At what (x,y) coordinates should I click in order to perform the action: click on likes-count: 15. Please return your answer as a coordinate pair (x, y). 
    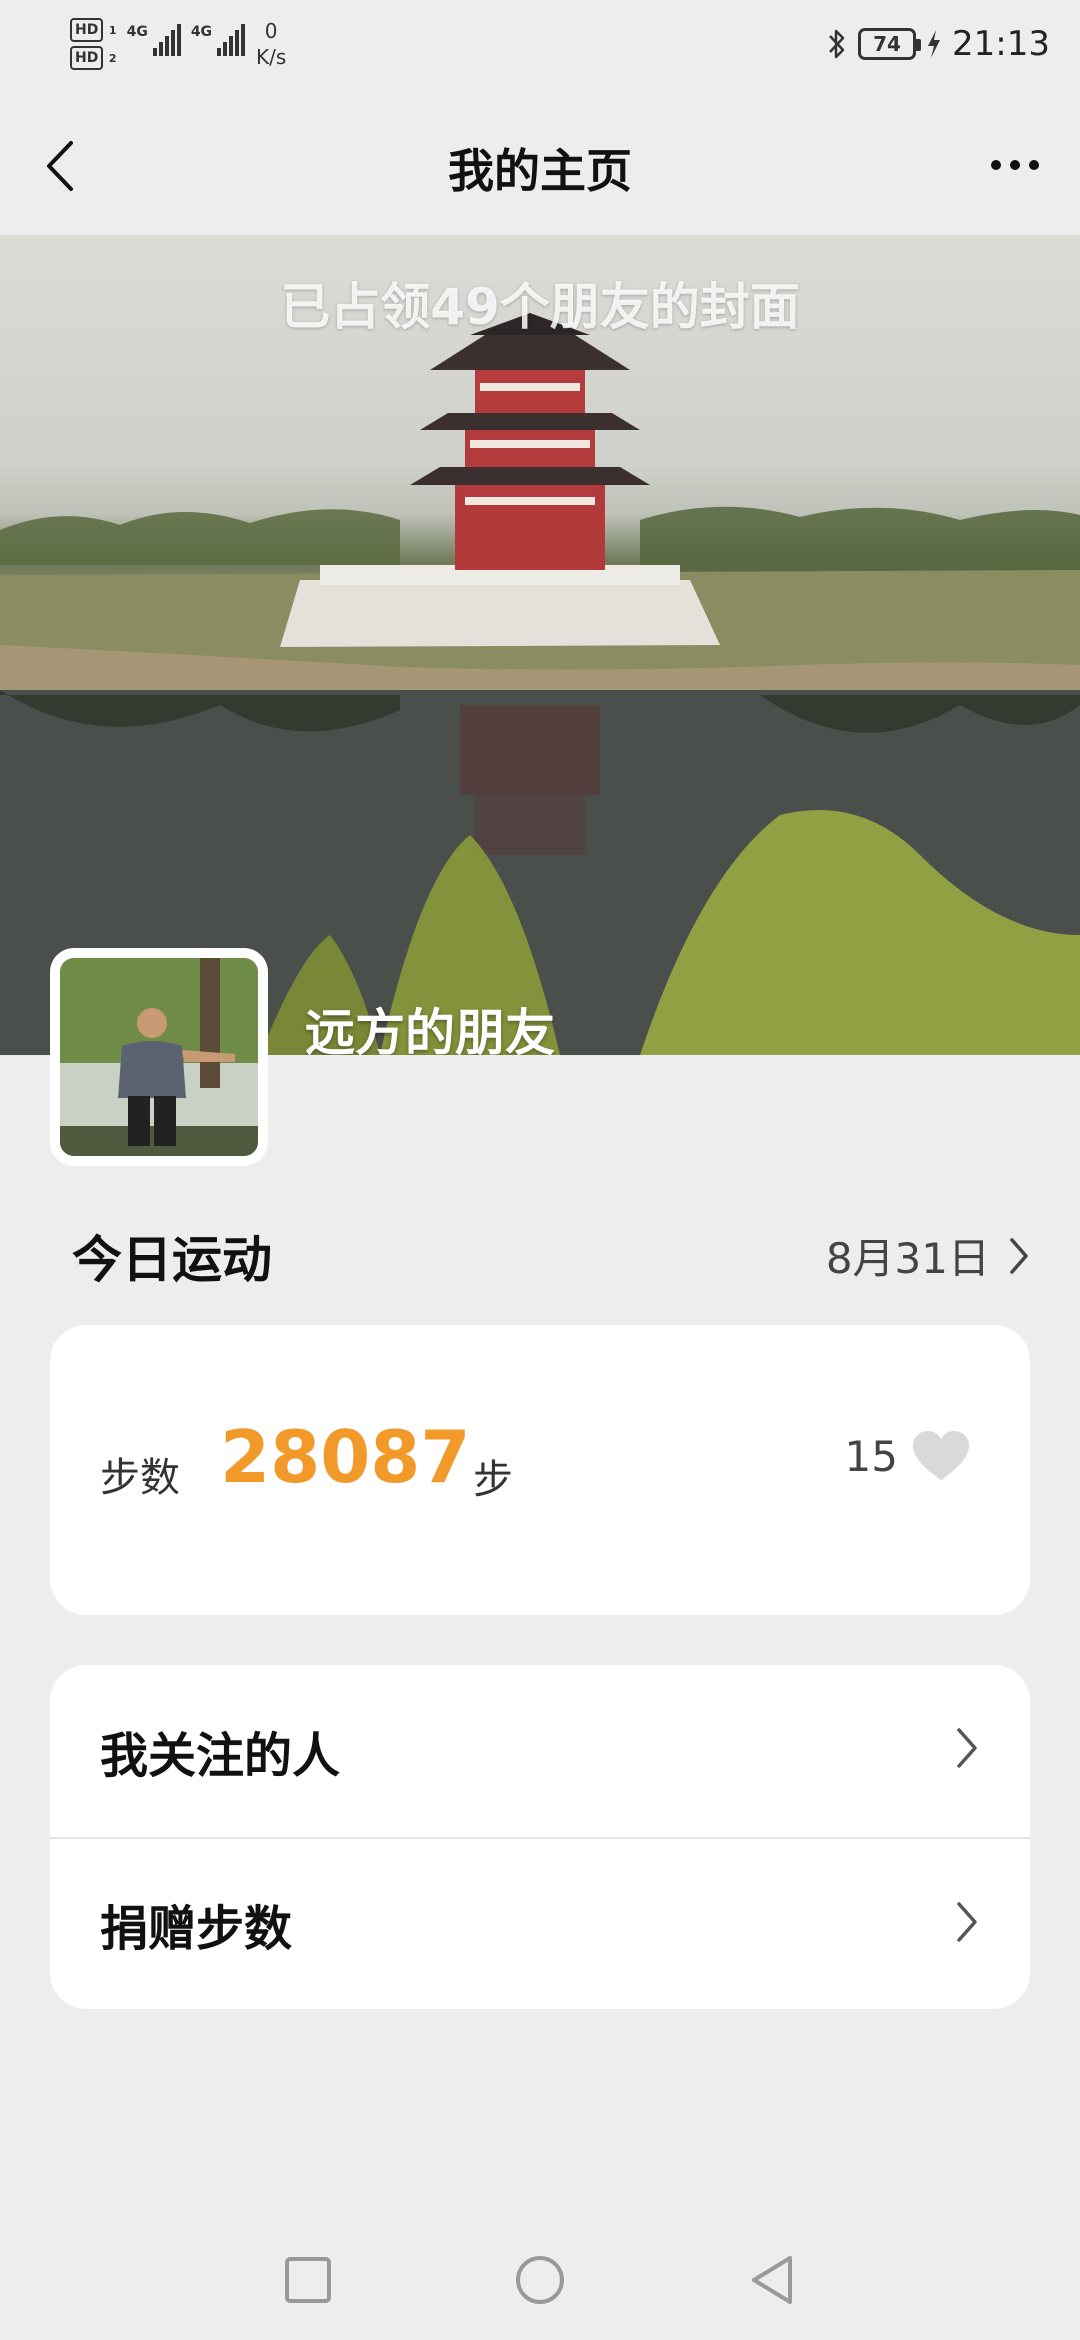
    Looking at the image, I should click on (871, 1456).